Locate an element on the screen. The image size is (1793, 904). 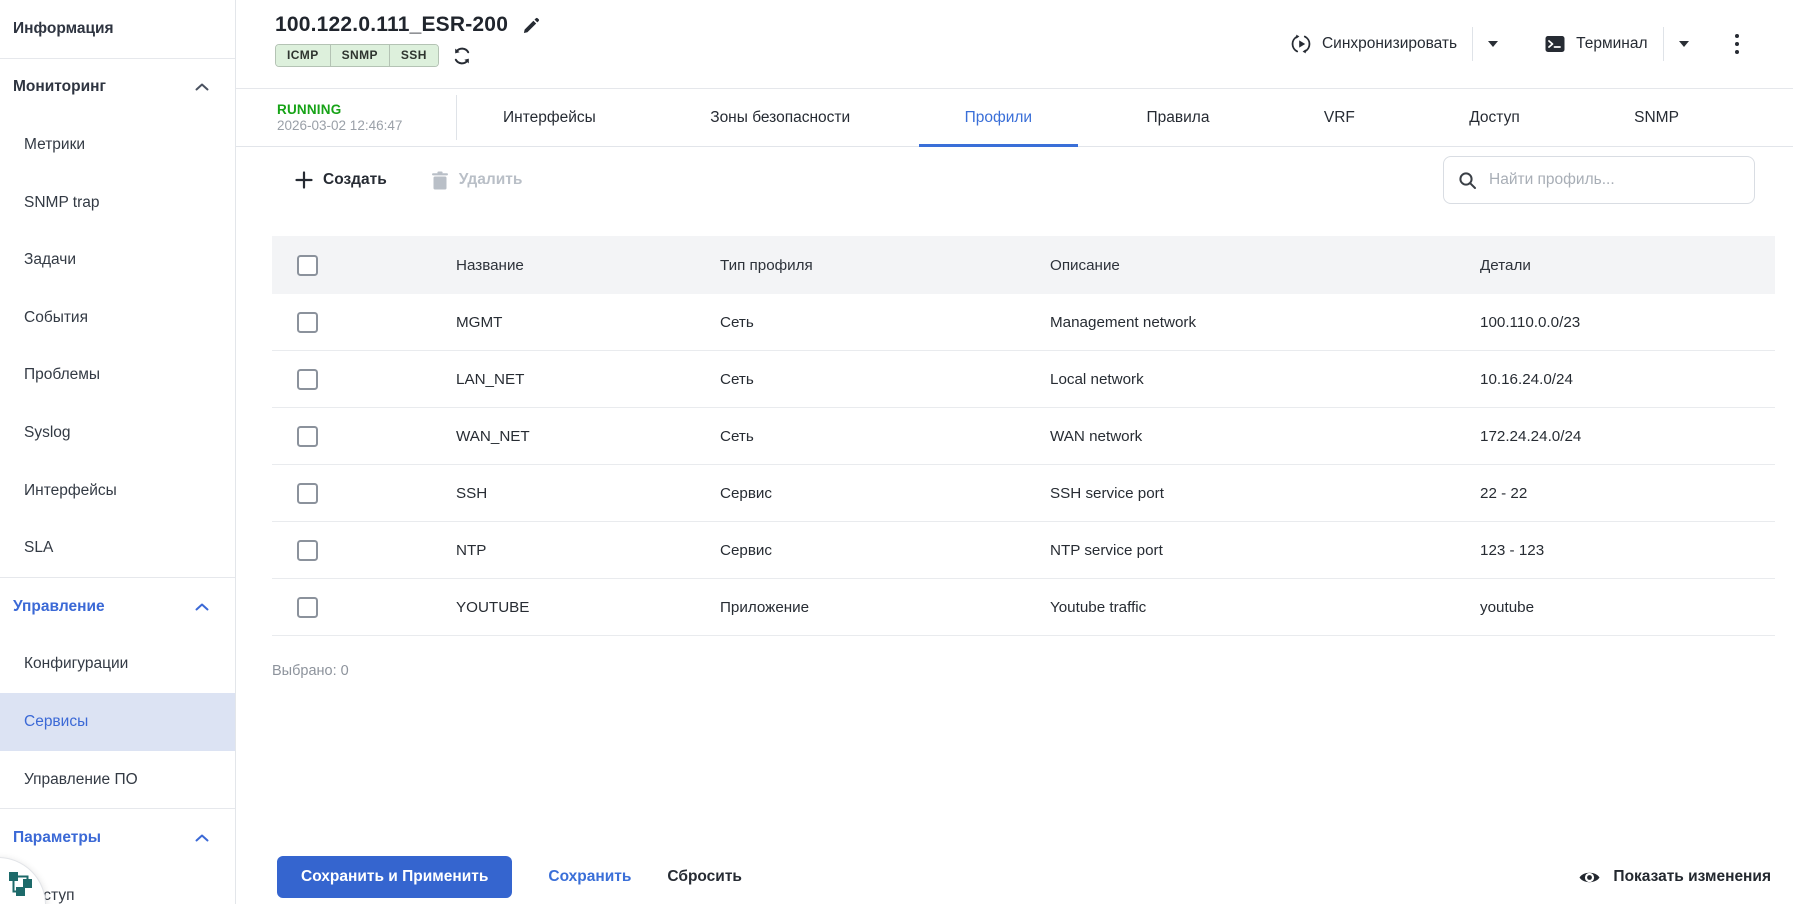
topology-icon is located at coordinates (20, 883).